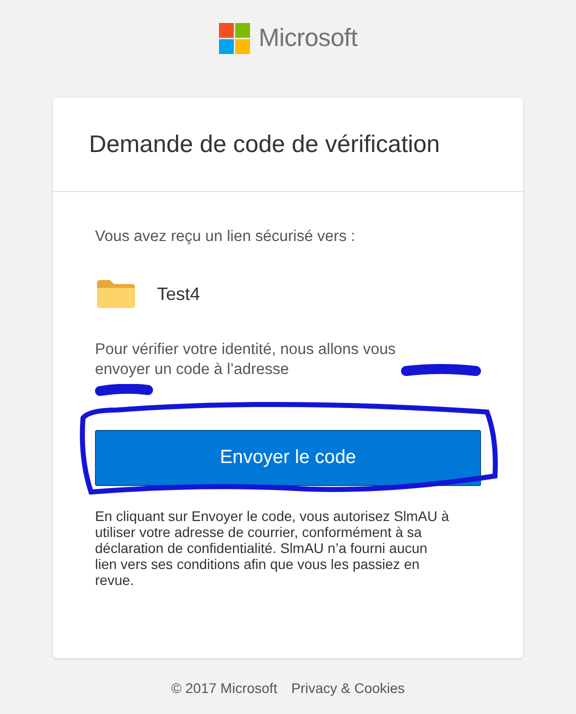 This screenshot has width=576, height=714. Describe the element at coordinates (124, 391) in the screenshot. I see `redaction-scribble` at that location.